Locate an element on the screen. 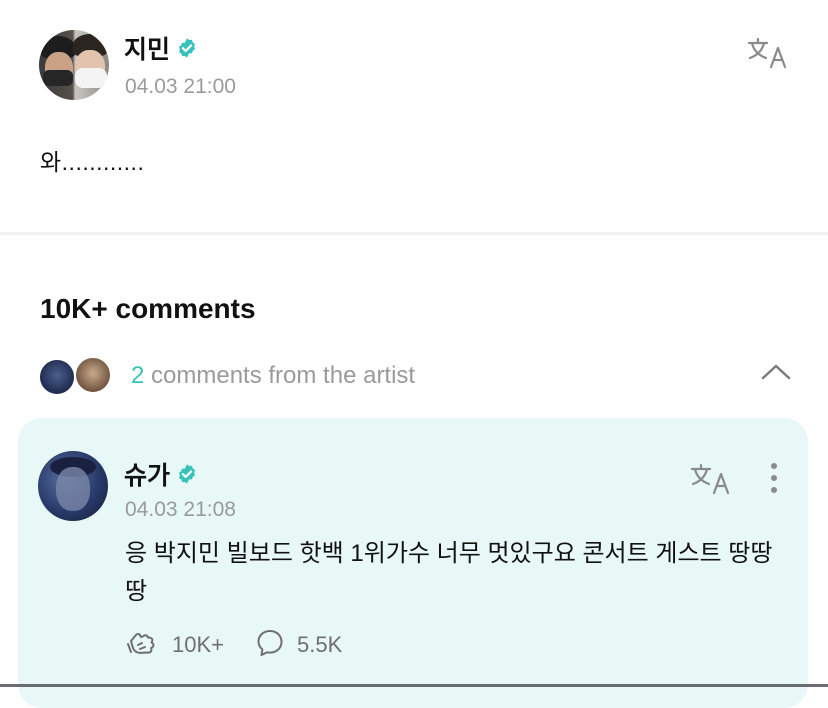 The height and width of the screenshot is (708, 828). post-timestamp: 04.03 21:00 is located at coordinates (180, 86).